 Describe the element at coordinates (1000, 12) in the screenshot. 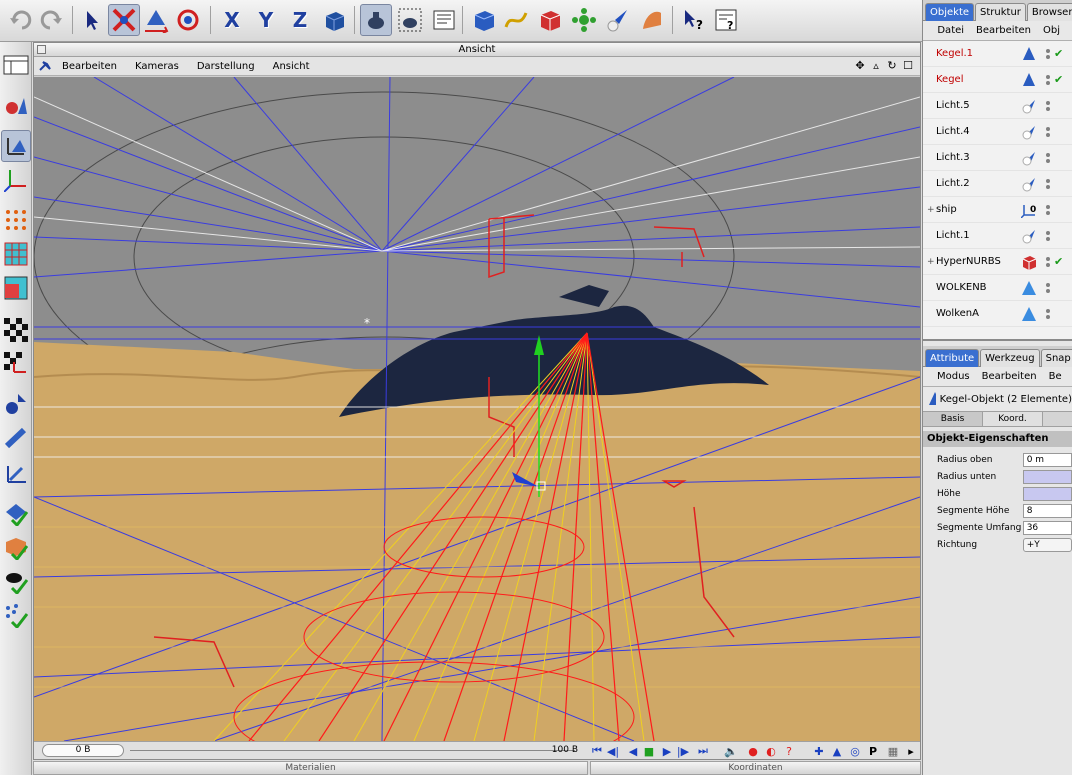

I see `tab-struktur: Struktur` at that location.